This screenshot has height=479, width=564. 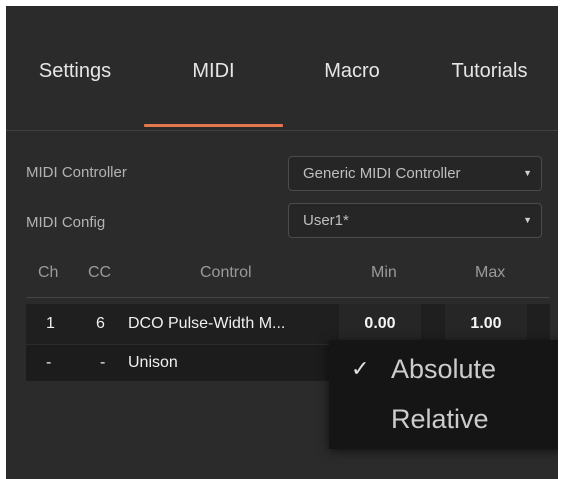 I want to click on menu-item-relative: Relative, so click(x=443, y=419).